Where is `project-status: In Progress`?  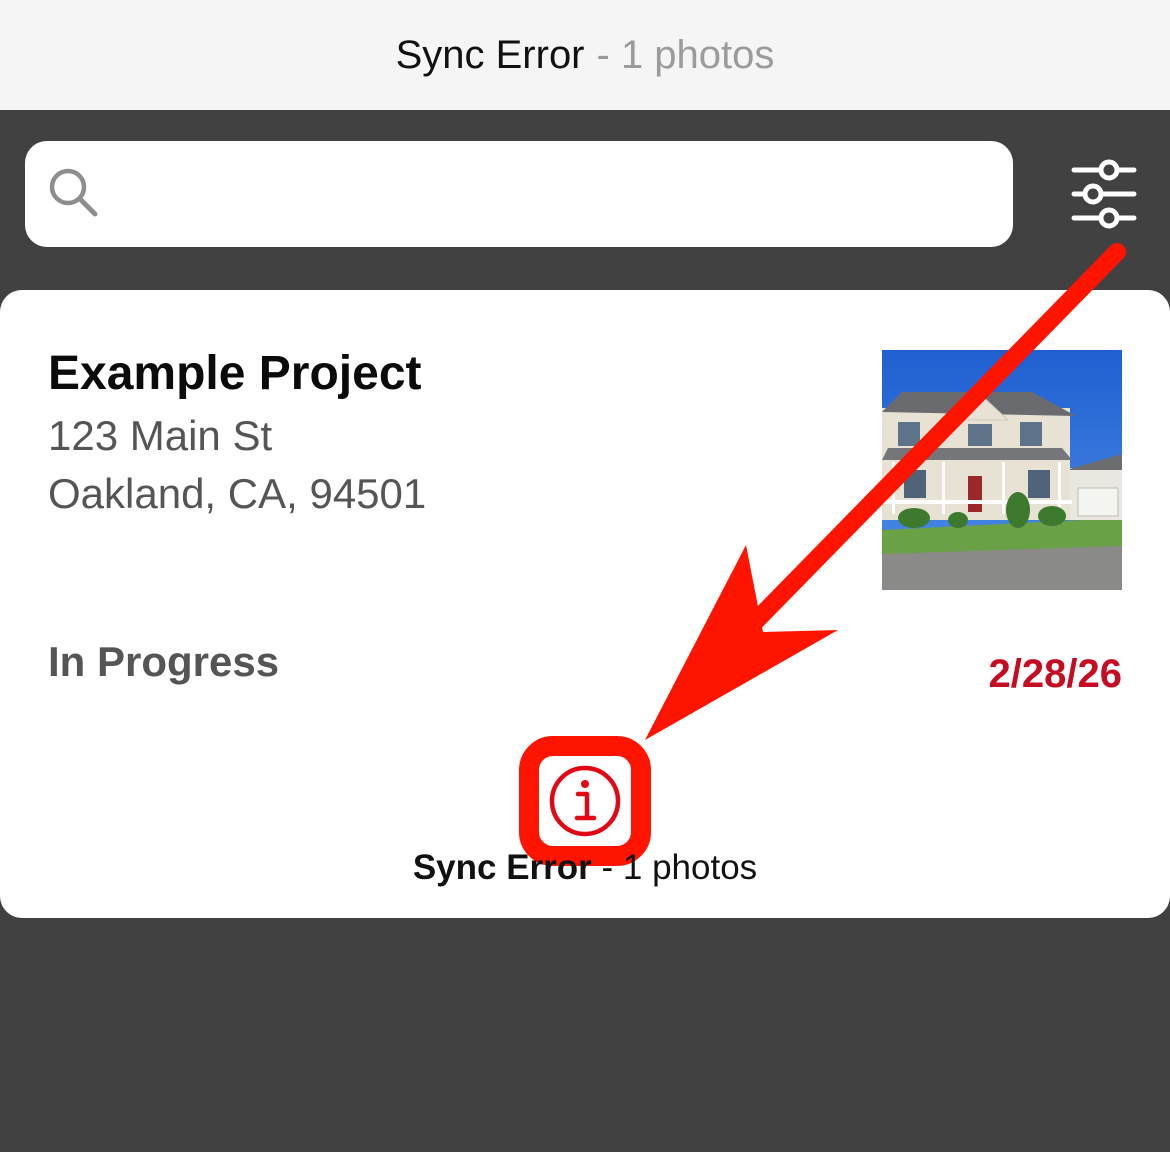
project-status: In Progress is located at coordinates (164, 661).